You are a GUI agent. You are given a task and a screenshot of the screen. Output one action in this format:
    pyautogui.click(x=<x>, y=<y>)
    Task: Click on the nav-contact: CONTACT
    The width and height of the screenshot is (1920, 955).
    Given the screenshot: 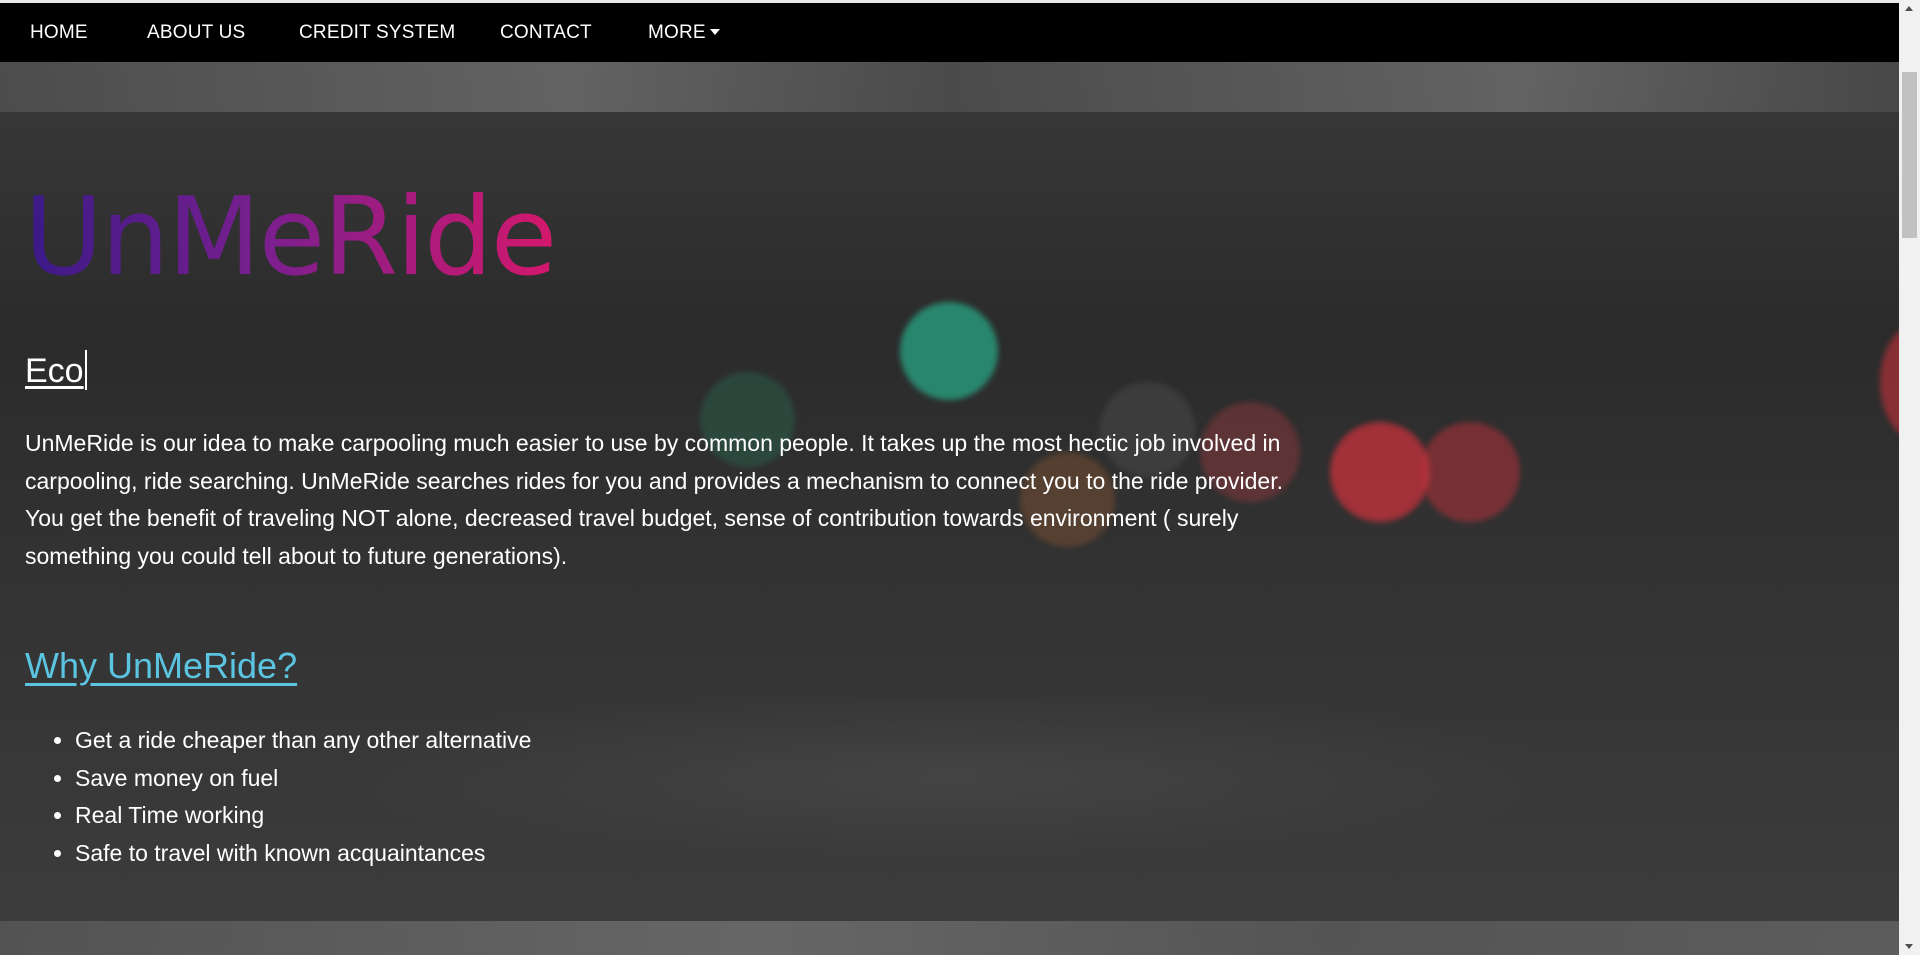 What is the action you would take?
    pyautogui.click(x=546, y=32)
    